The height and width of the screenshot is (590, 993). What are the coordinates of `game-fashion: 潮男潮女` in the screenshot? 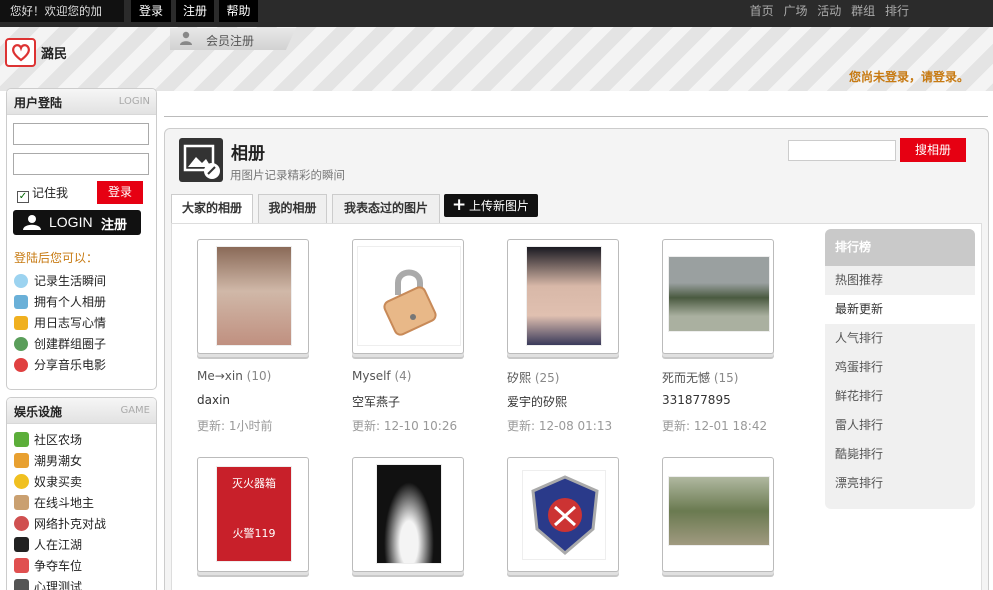 It's located at (48, 460).